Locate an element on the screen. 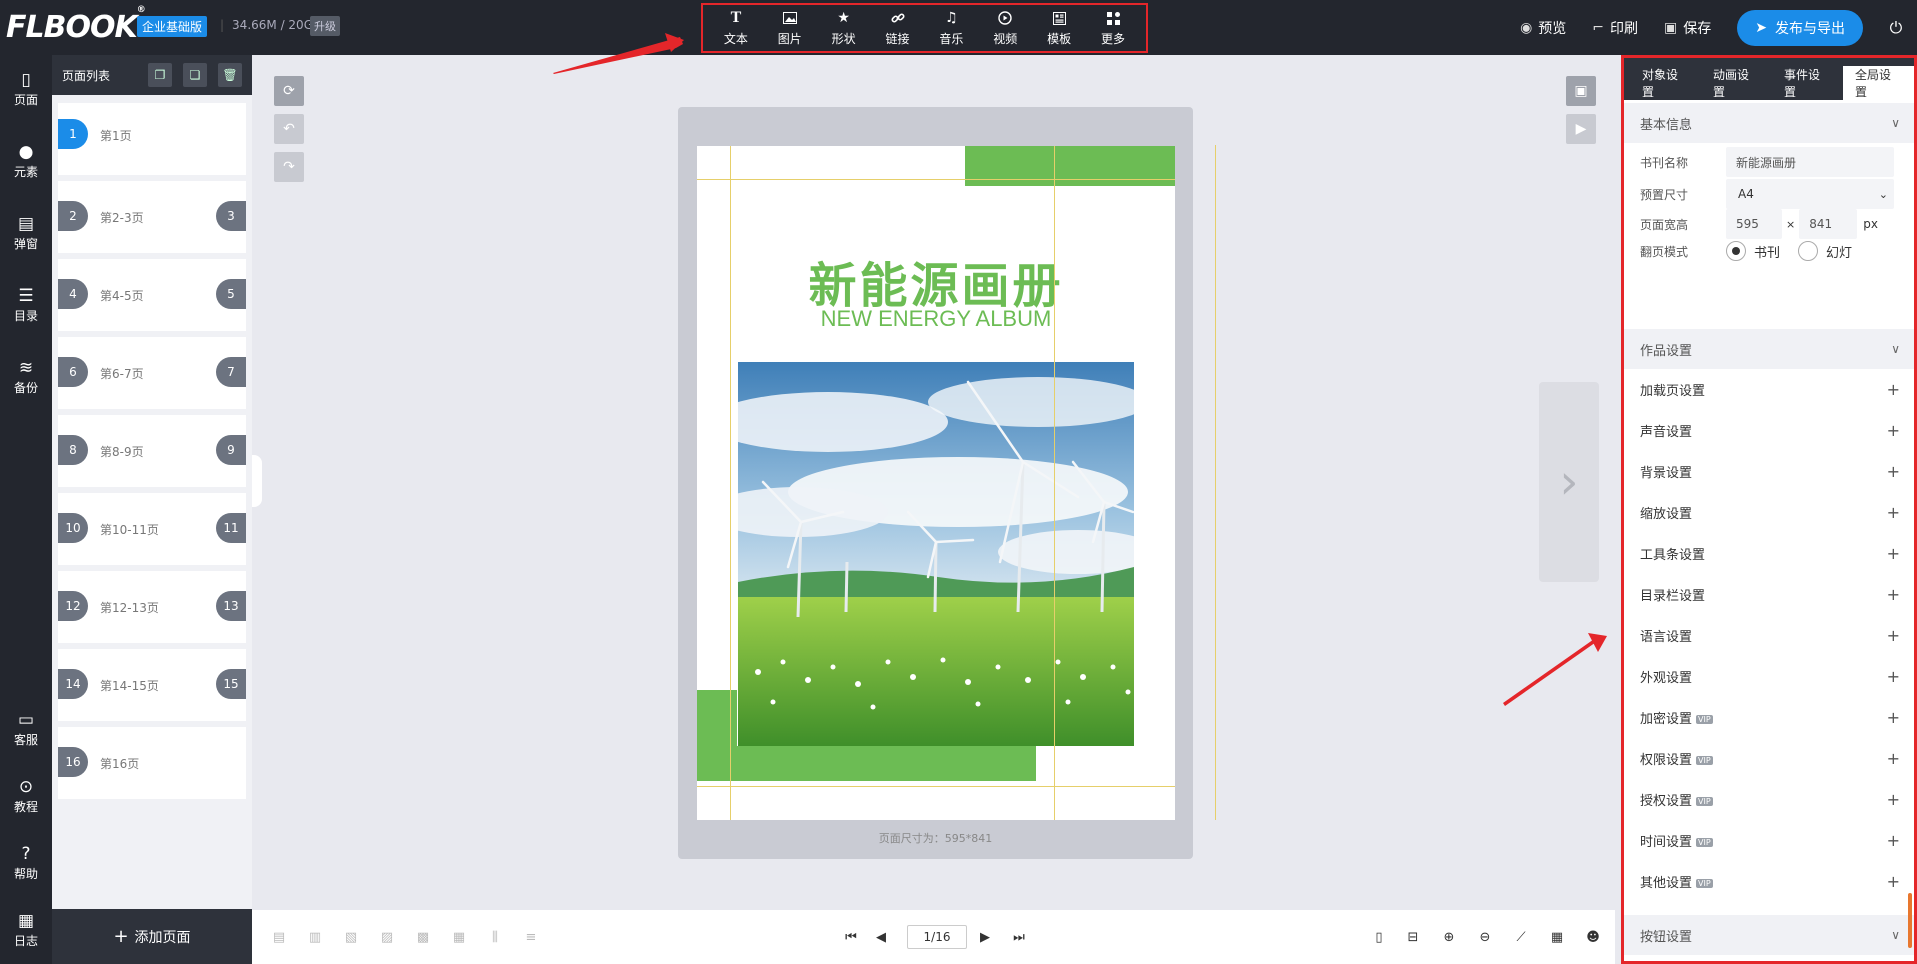 The height and width of the screenshot is (964, 1917). nav-toc: ☰ 目录 is located at coordinates (26, 304).